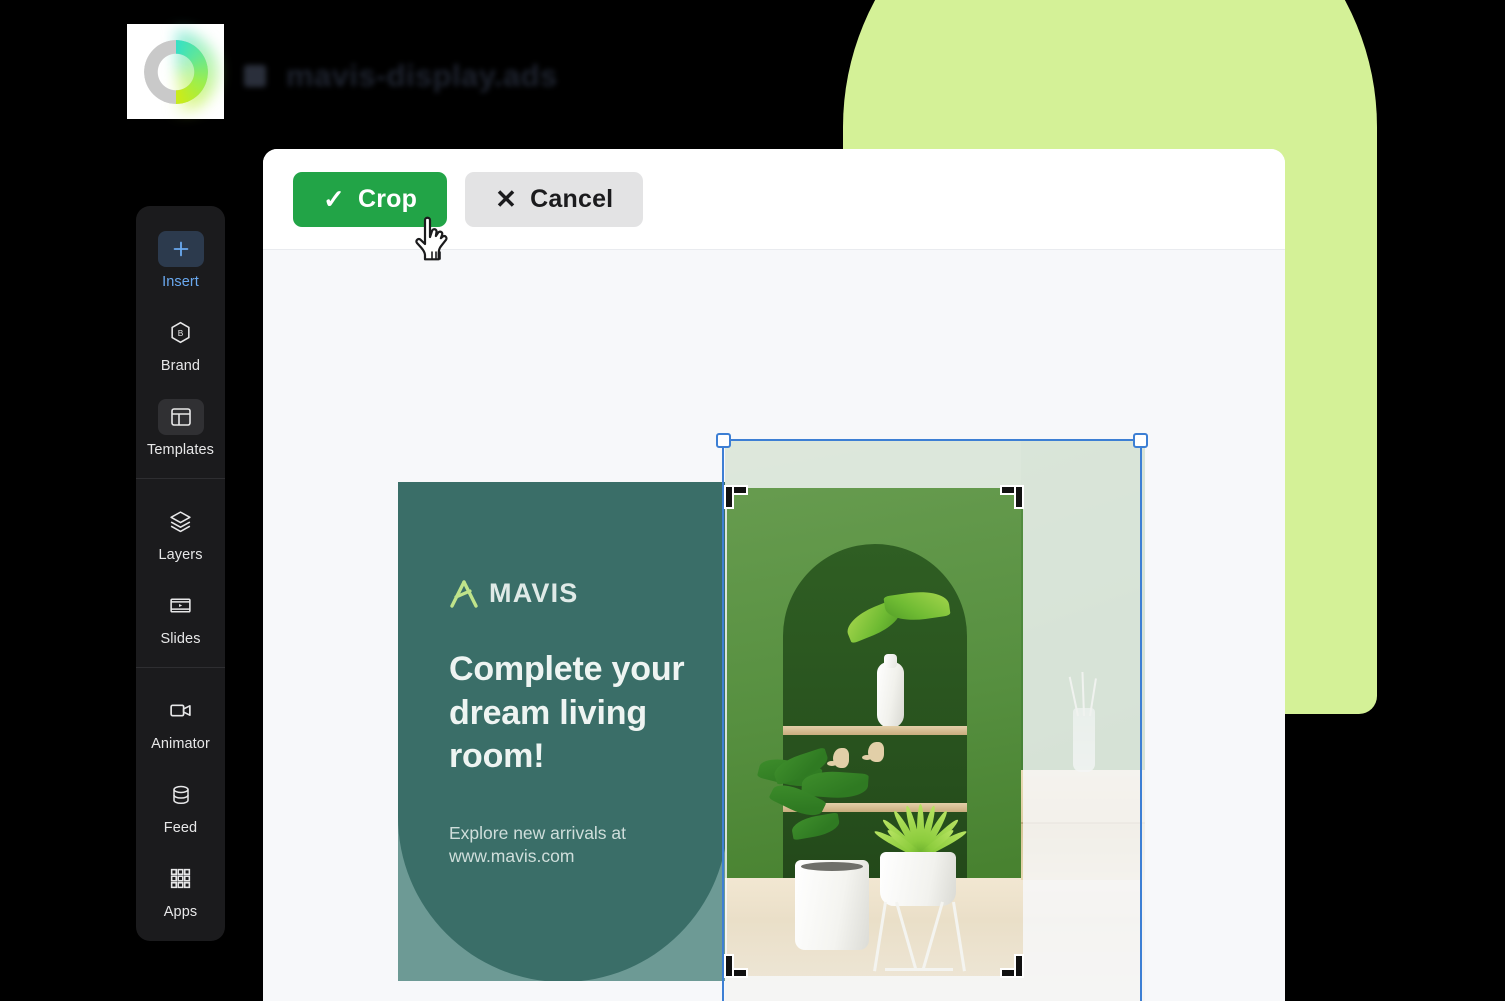  I want to click on sidebar-item-animator: Animator, so click(180, 722).